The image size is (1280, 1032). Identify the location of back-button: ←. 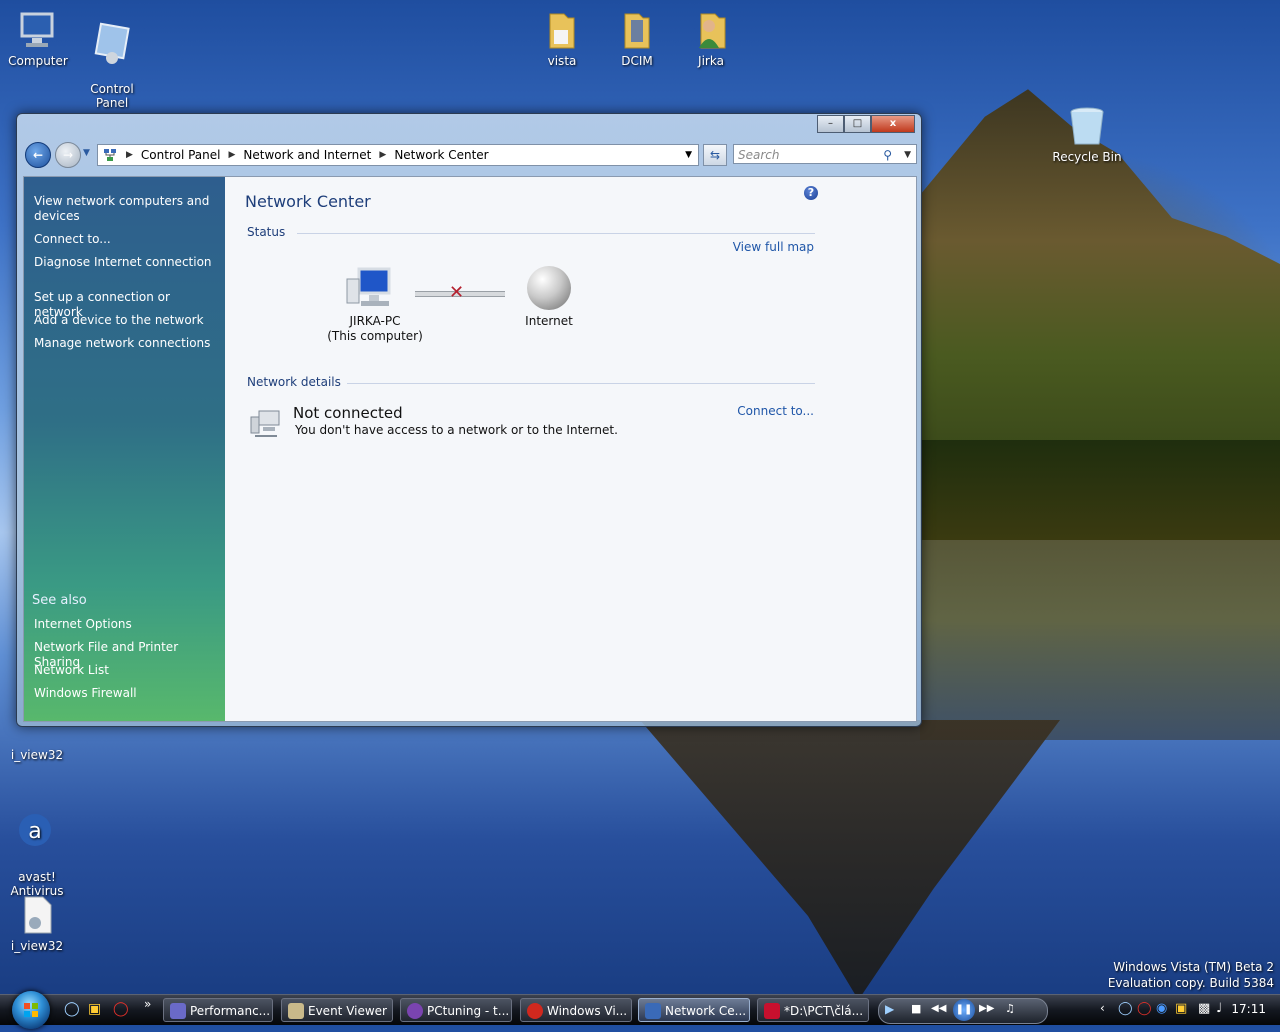
(38, 155).